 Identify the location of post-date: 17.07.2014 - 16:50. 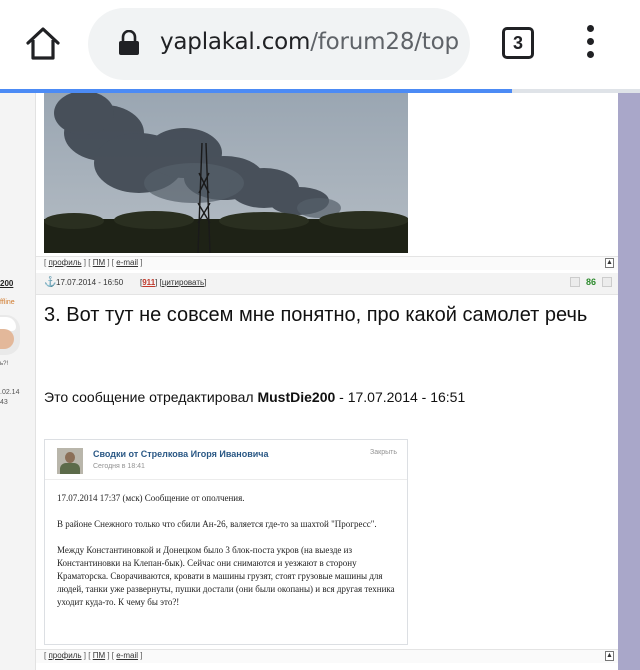
(90, 282).